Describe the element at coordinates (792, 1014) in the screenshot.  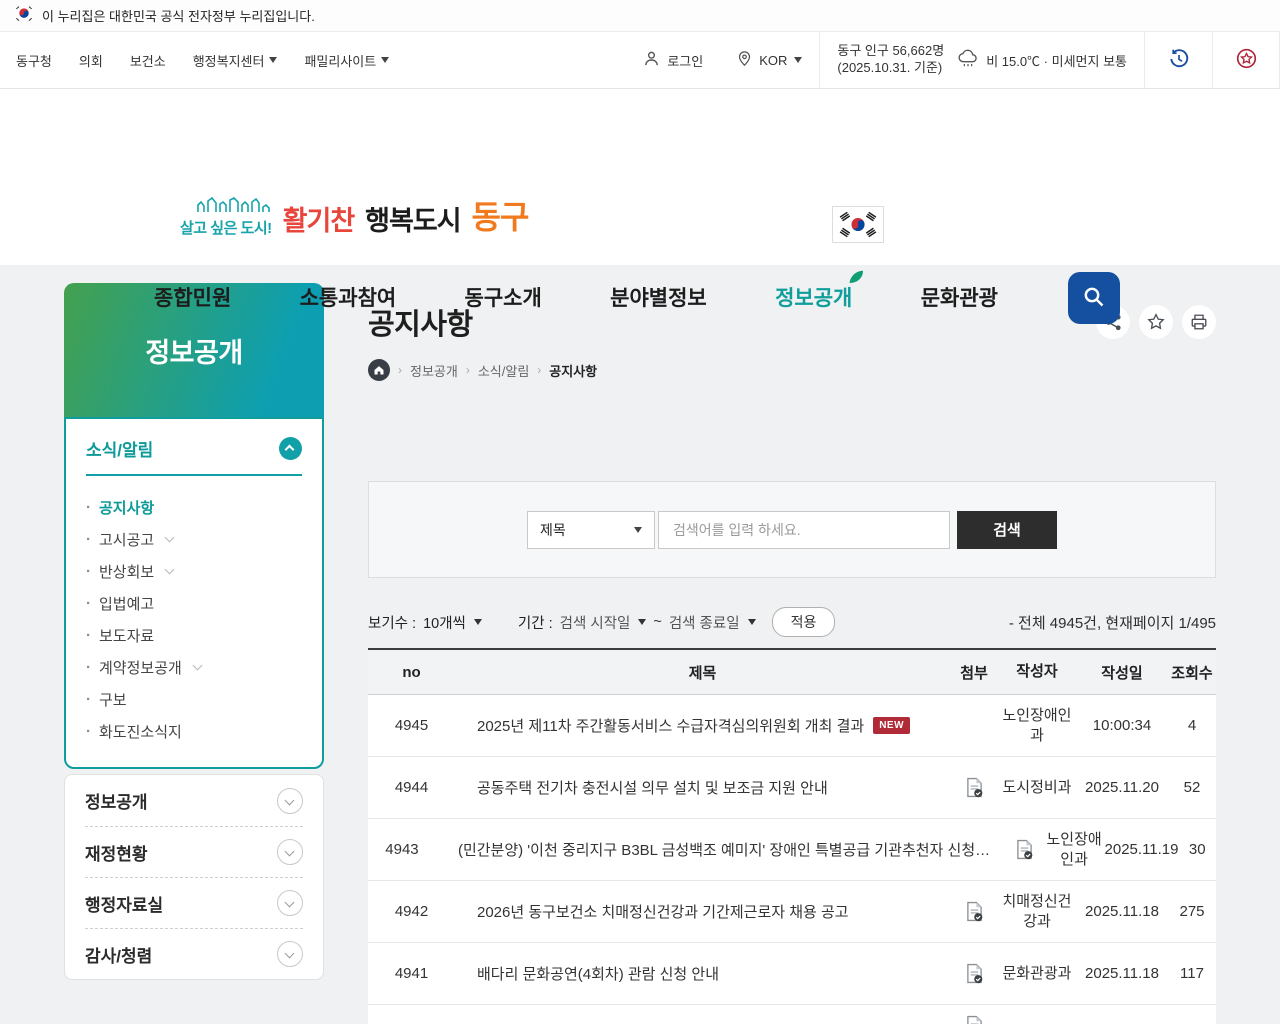
I see `table-row-partial` at that location.